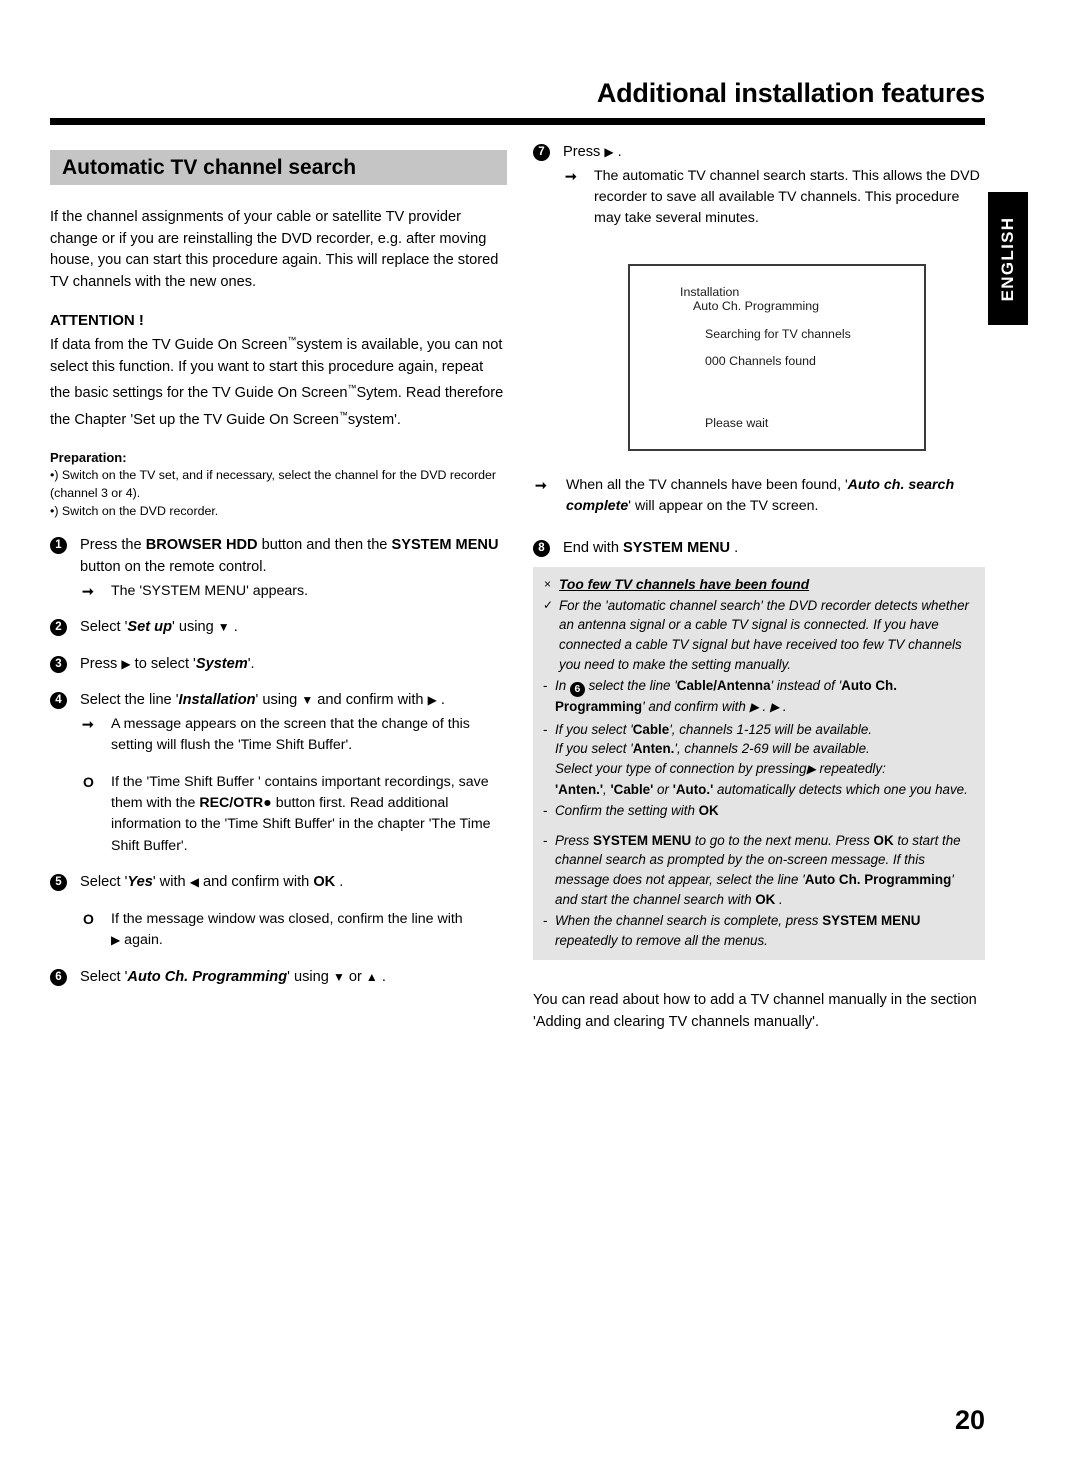 This screenshot has width=1080, height=1473. I want to click on left-arrow-icon: ◀, so click(194, 882).